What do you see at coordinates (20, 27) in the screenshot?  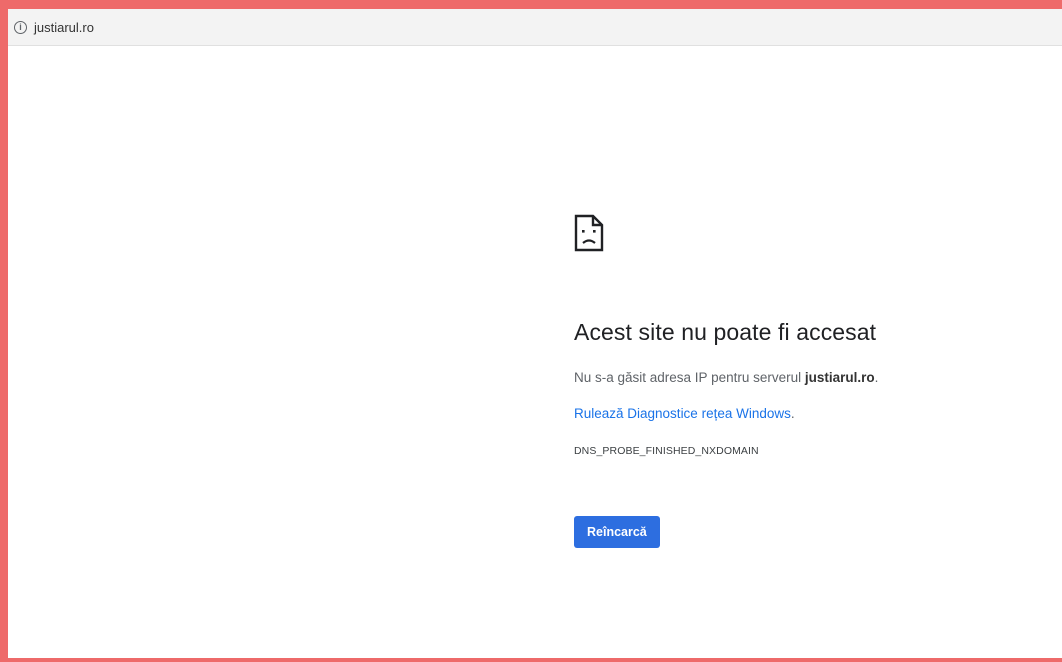 I see `info-icon: i` at bounding box center [20, 27].